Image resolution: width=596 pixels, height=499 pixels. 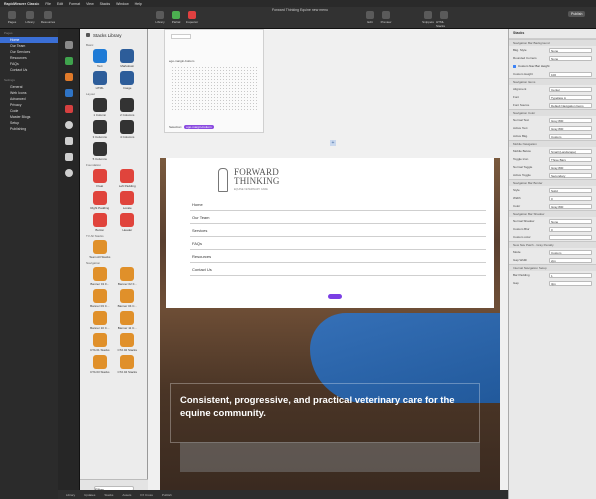 What do you see at coordinates (100, 129) in the screenshot?
I see `stack-tile-3-columns: 3 Columns` at bounding box center [100, 129].